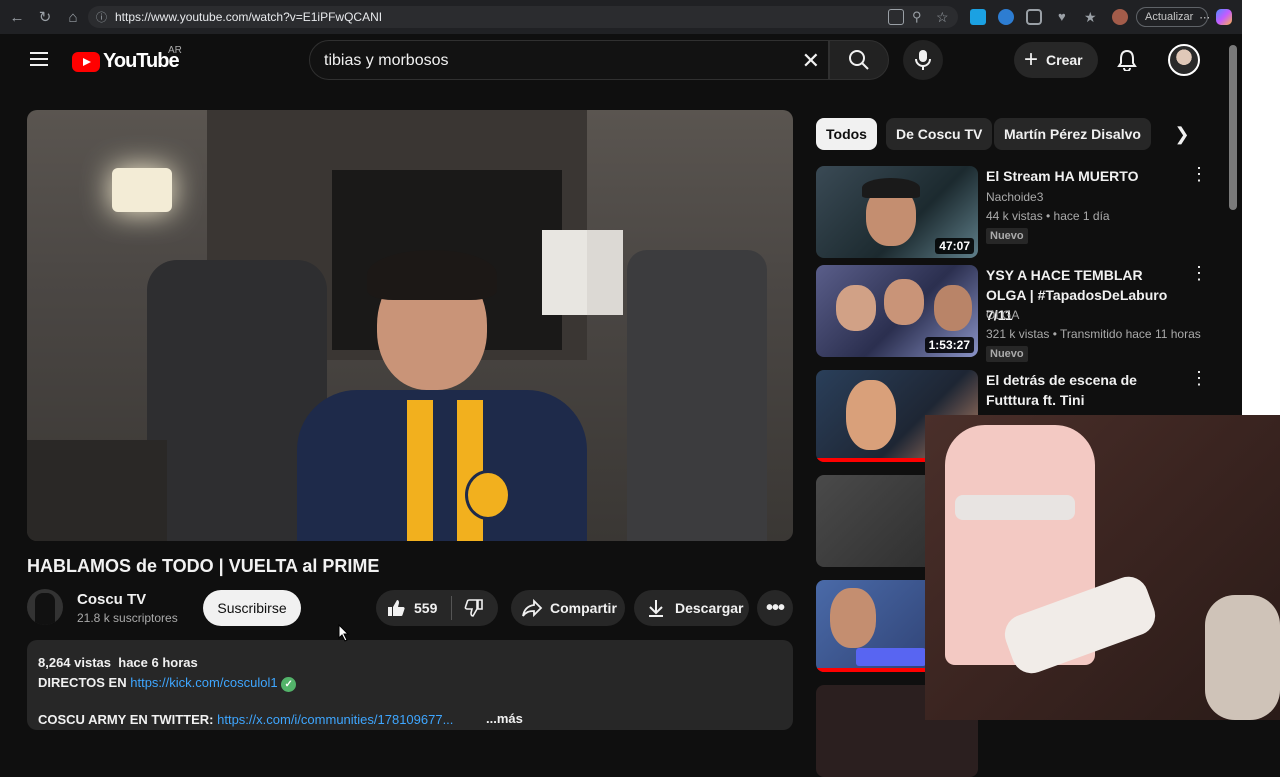  Describe the element at coordinates (432, 275) in the screenshot. I see `hair` at that location.